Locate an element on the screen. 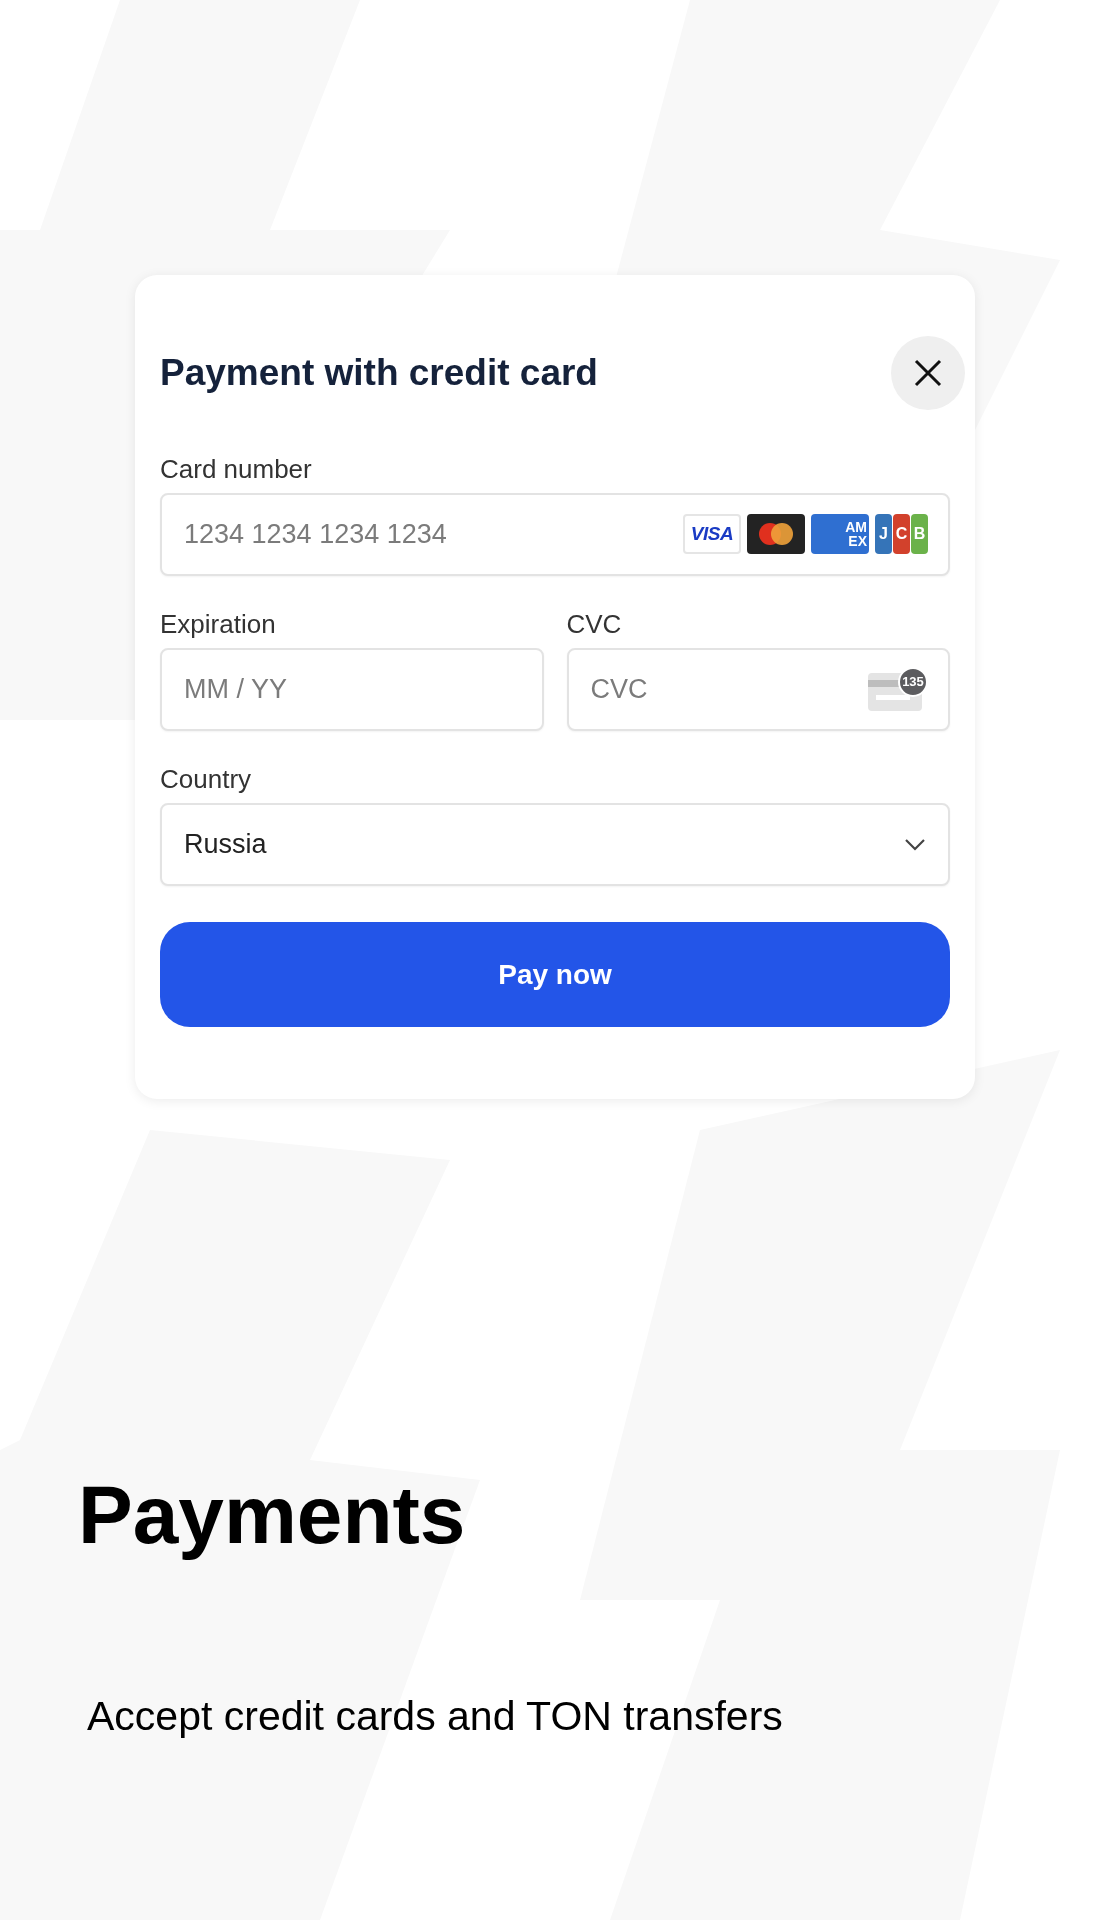  page-subtitle: Accept credit cards and TON transfers is located at coordinates (435, 1716).